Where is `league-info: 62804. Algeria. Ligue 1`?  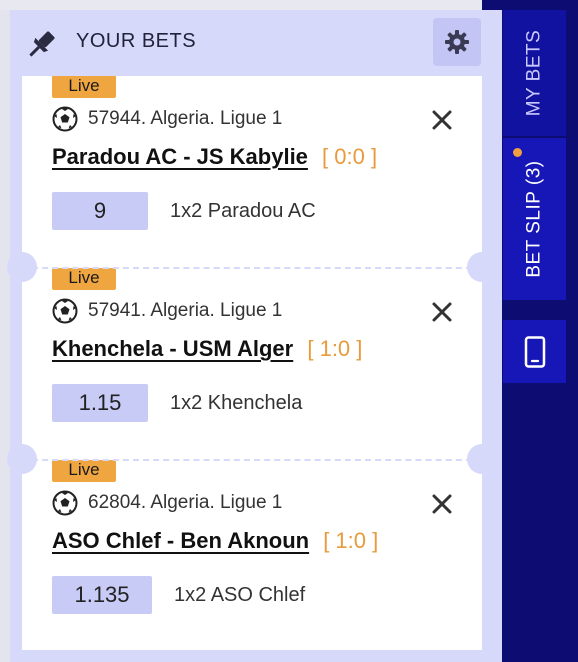
league-info: 62804. Algeria. Ligue 1 is located at coordinates (167, 503).